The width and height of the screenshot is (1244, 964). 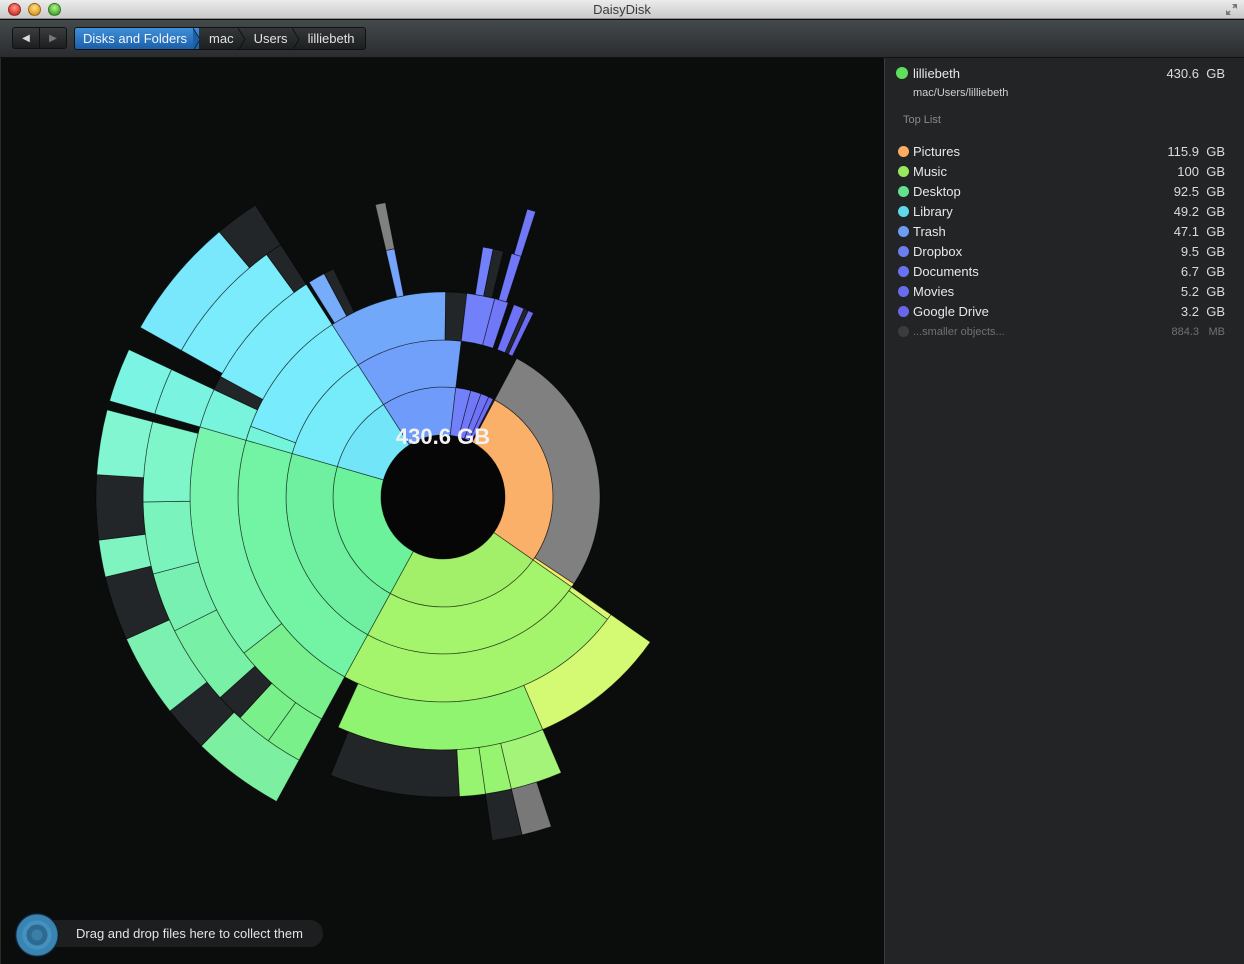 I want to click on item-name: Google Drive, so click(x=951, y=311).